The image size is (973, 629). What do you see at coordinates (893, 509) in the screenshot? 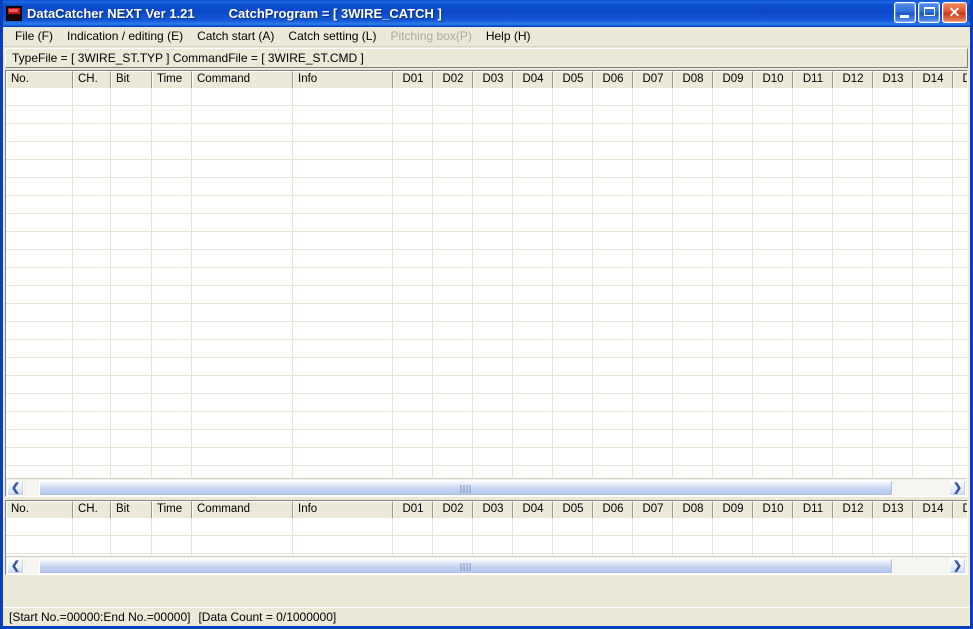
I see `column-header-d13: D13` at bounding box center [893, 509].